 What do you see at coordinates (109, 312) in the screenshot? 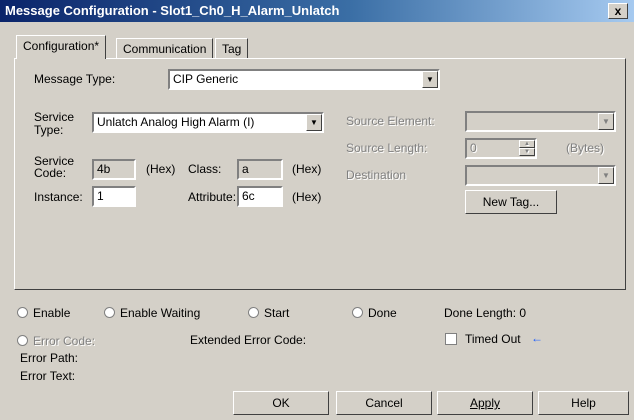
I see `enable-waiting-radio` at bounding box center [109, 312].